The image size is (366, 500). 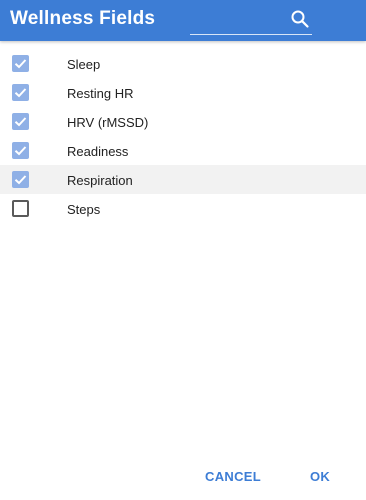 I want to click on field-label: Readiness, so click(x=98, y=151).